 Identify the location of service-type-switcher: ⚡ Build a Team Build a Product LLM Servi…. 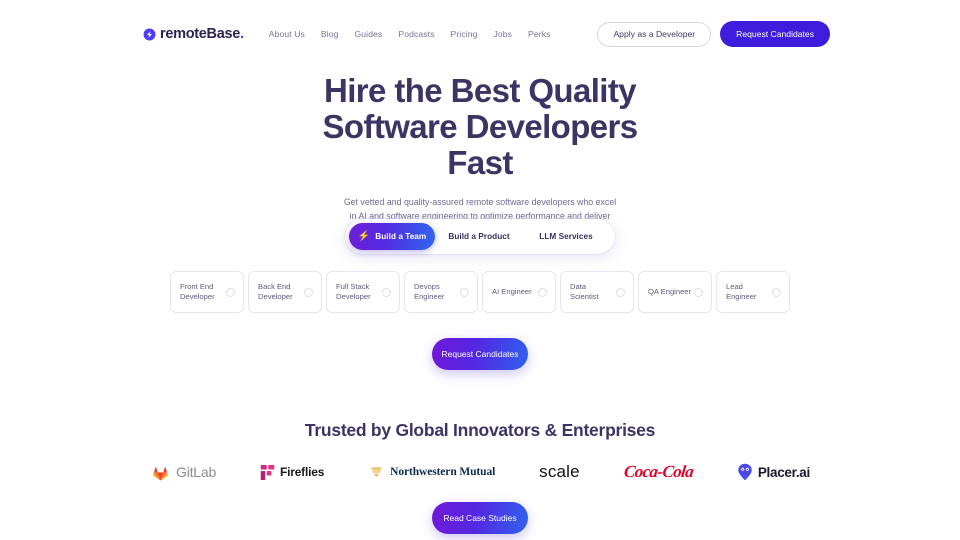
(480, 236).